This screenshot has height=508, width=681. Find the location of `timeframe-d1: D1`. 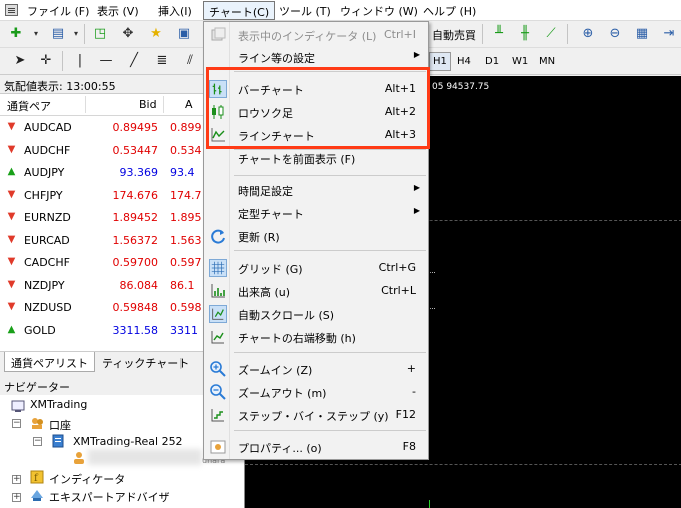

timeframe-d1: D1 is located at coordinates (492, 61).